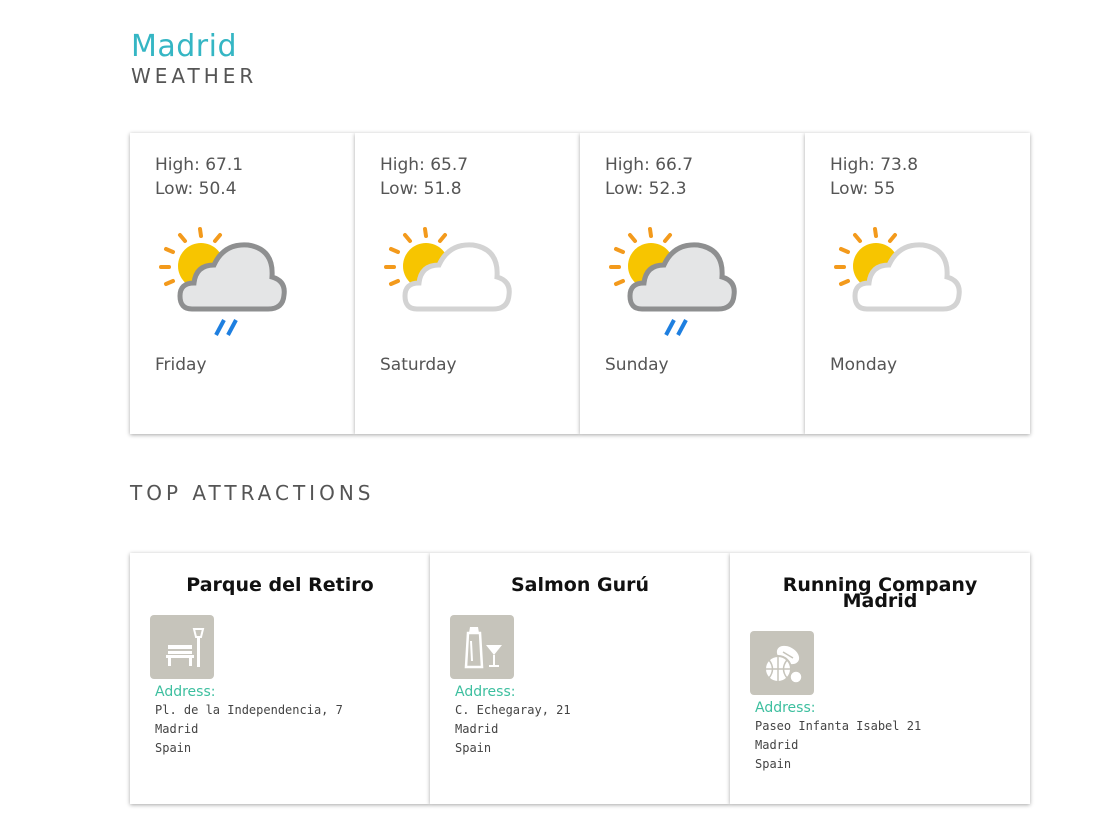  I want to click on forecast-day: Monday, so click(864, 365).